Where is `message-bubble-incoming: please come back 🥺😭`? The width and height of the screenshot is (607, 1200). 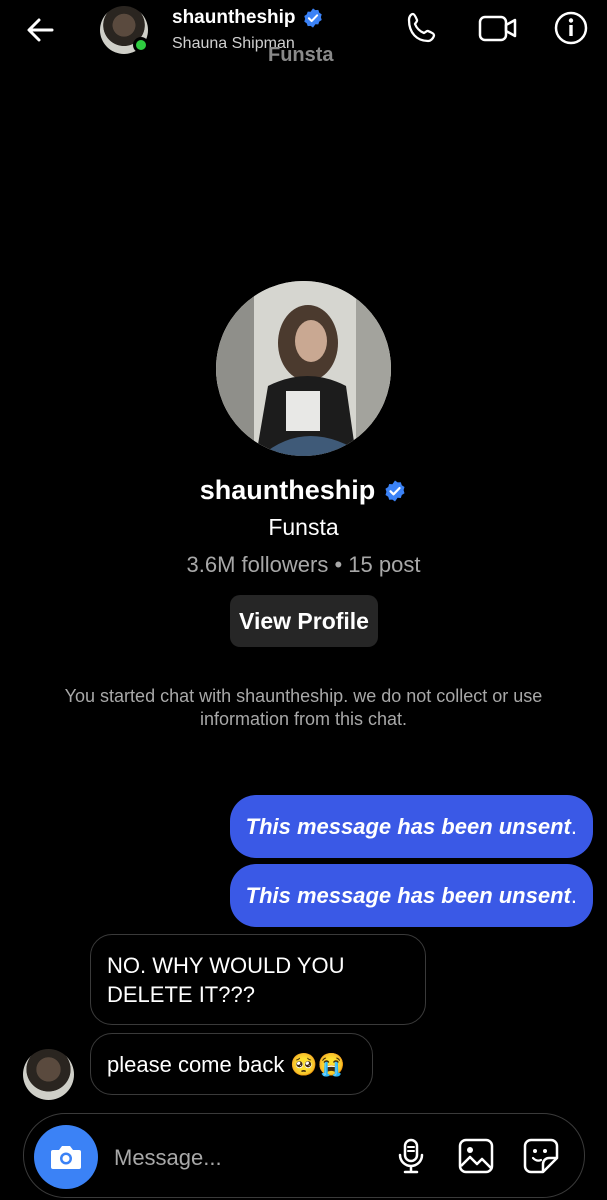
message-bubble-incoming: please come back 🥺😭 is located at coordinates (231, 1064).